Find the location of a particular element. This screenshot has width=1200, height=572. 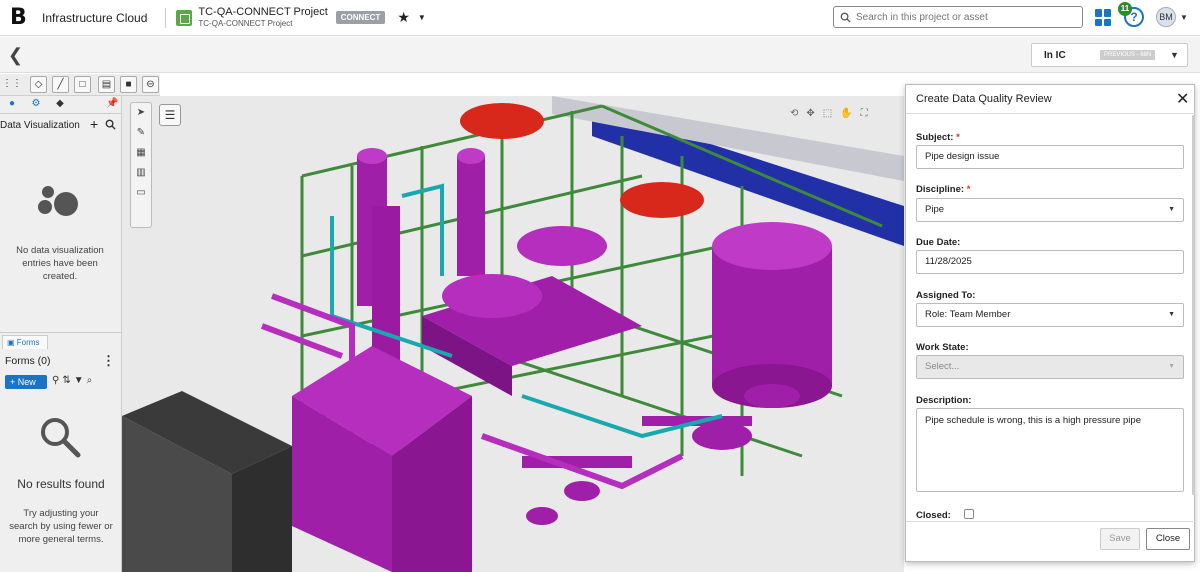

version-badge: PREVIOUS - 68N is located at coordinates (1128, 55).